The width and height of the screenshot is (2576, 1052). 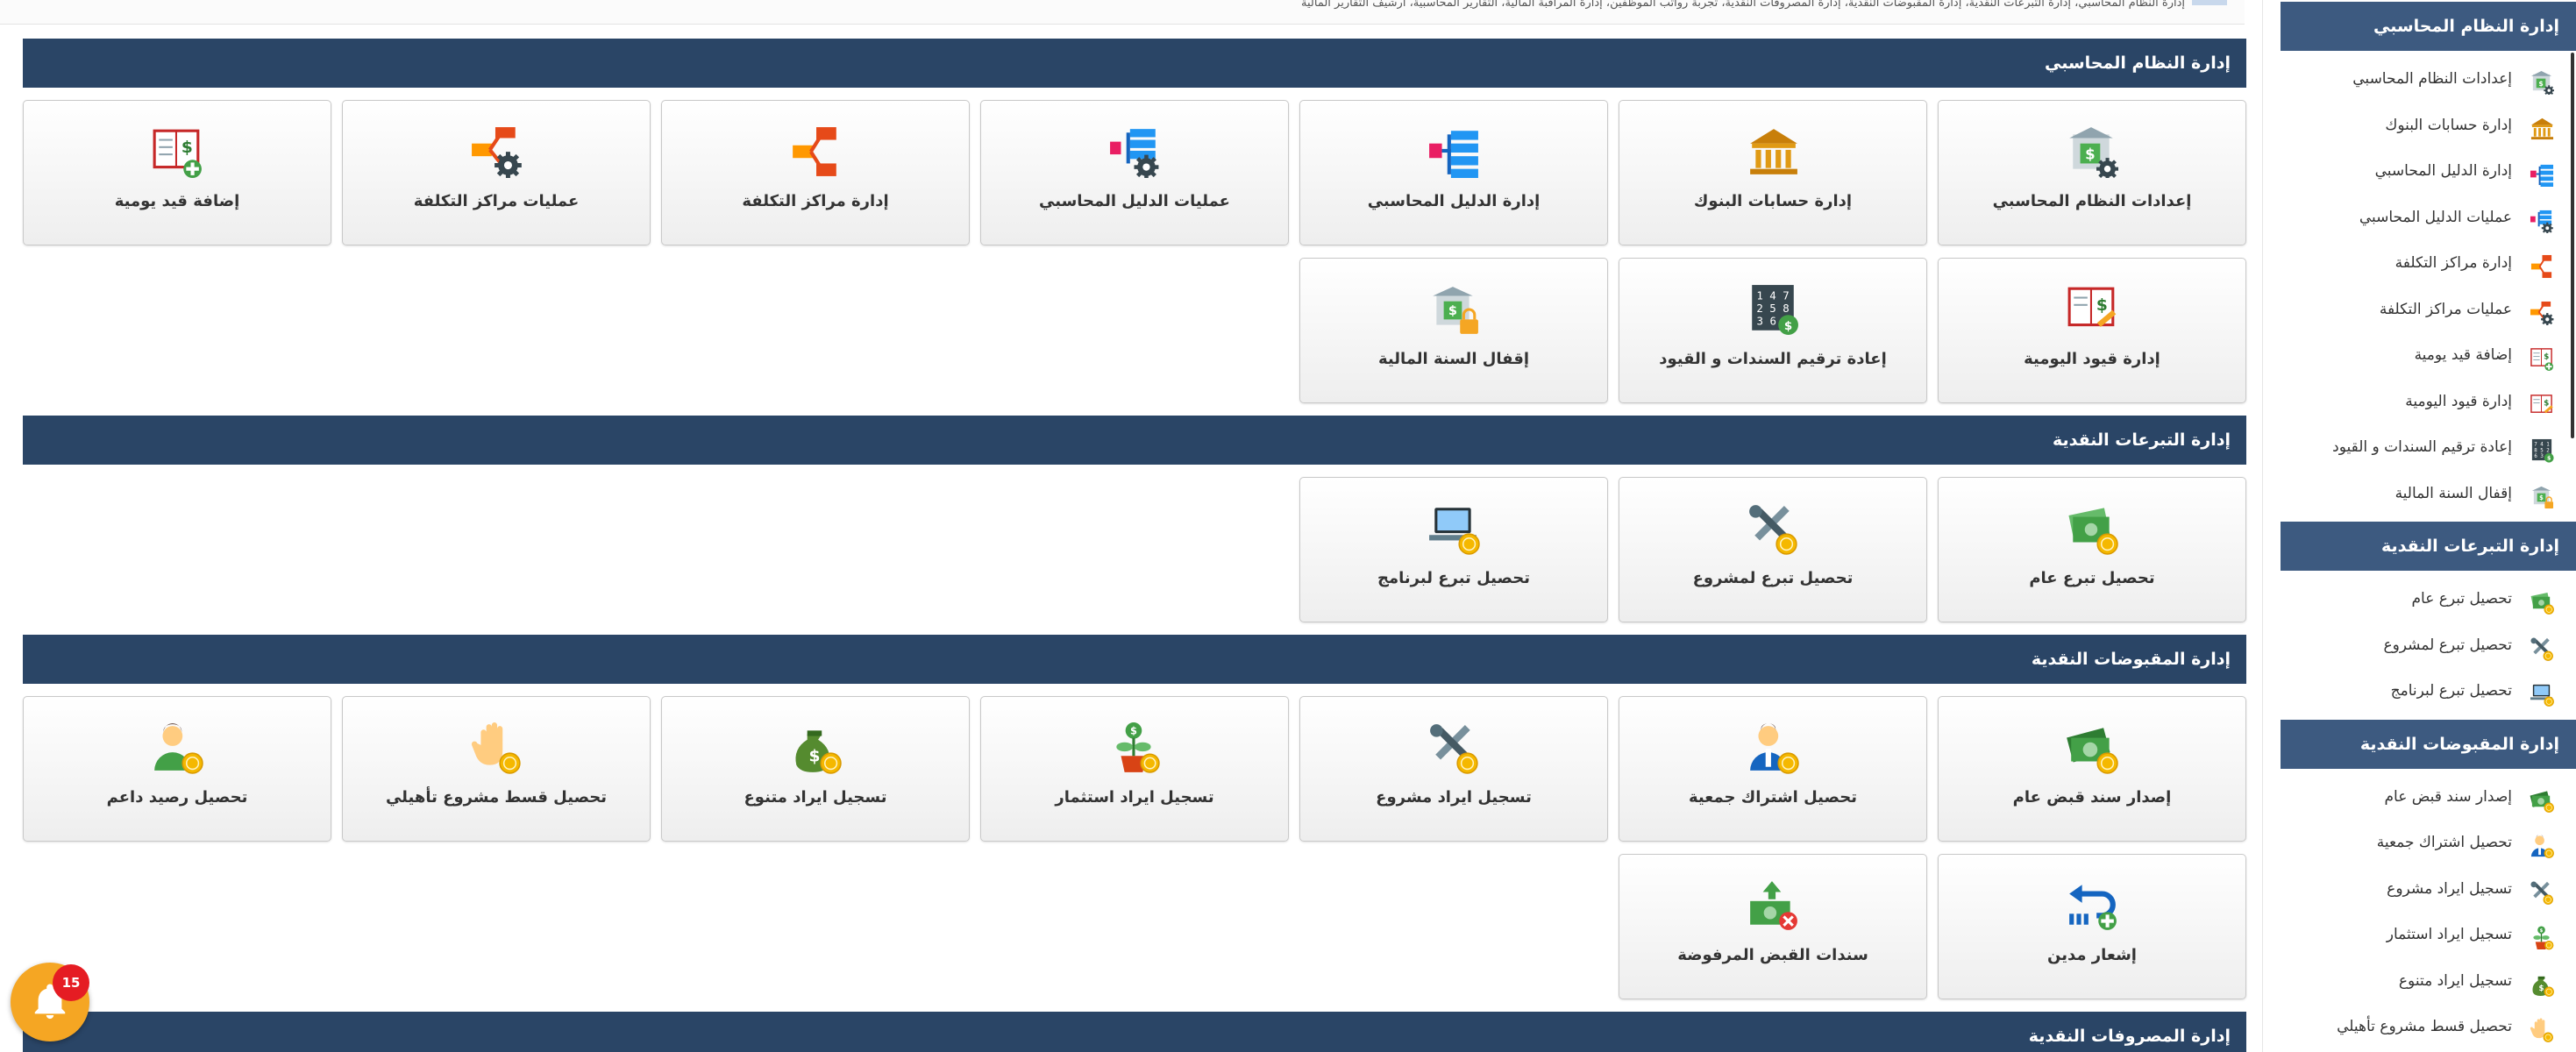 I want to click on hand-coin-icon, so click(x=2542, y=1028).